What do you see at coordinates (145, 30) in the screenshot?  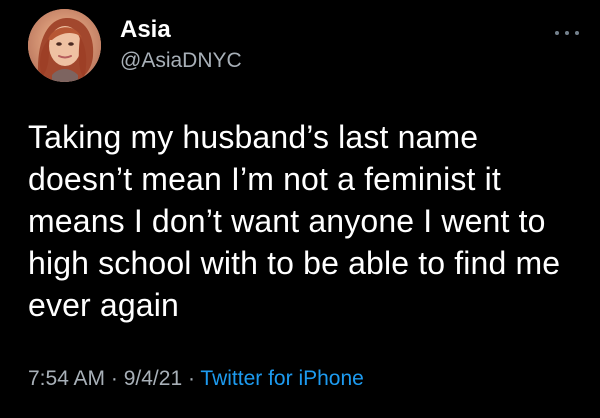 I see `display-name: Asia` at bounding box center [145, 30].